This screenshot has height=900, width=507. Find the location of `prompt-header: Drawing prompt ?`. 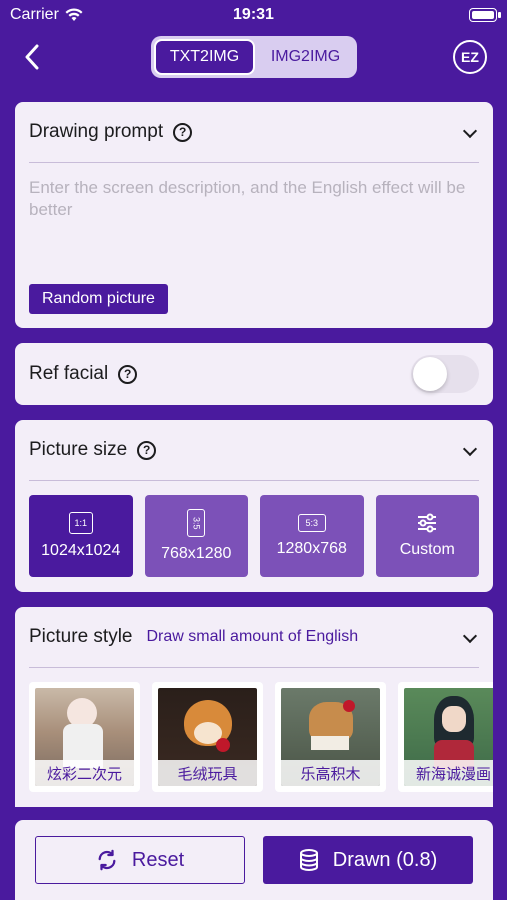

prompt-header: Drawing prompt ? is located at coordinates (254, 132).